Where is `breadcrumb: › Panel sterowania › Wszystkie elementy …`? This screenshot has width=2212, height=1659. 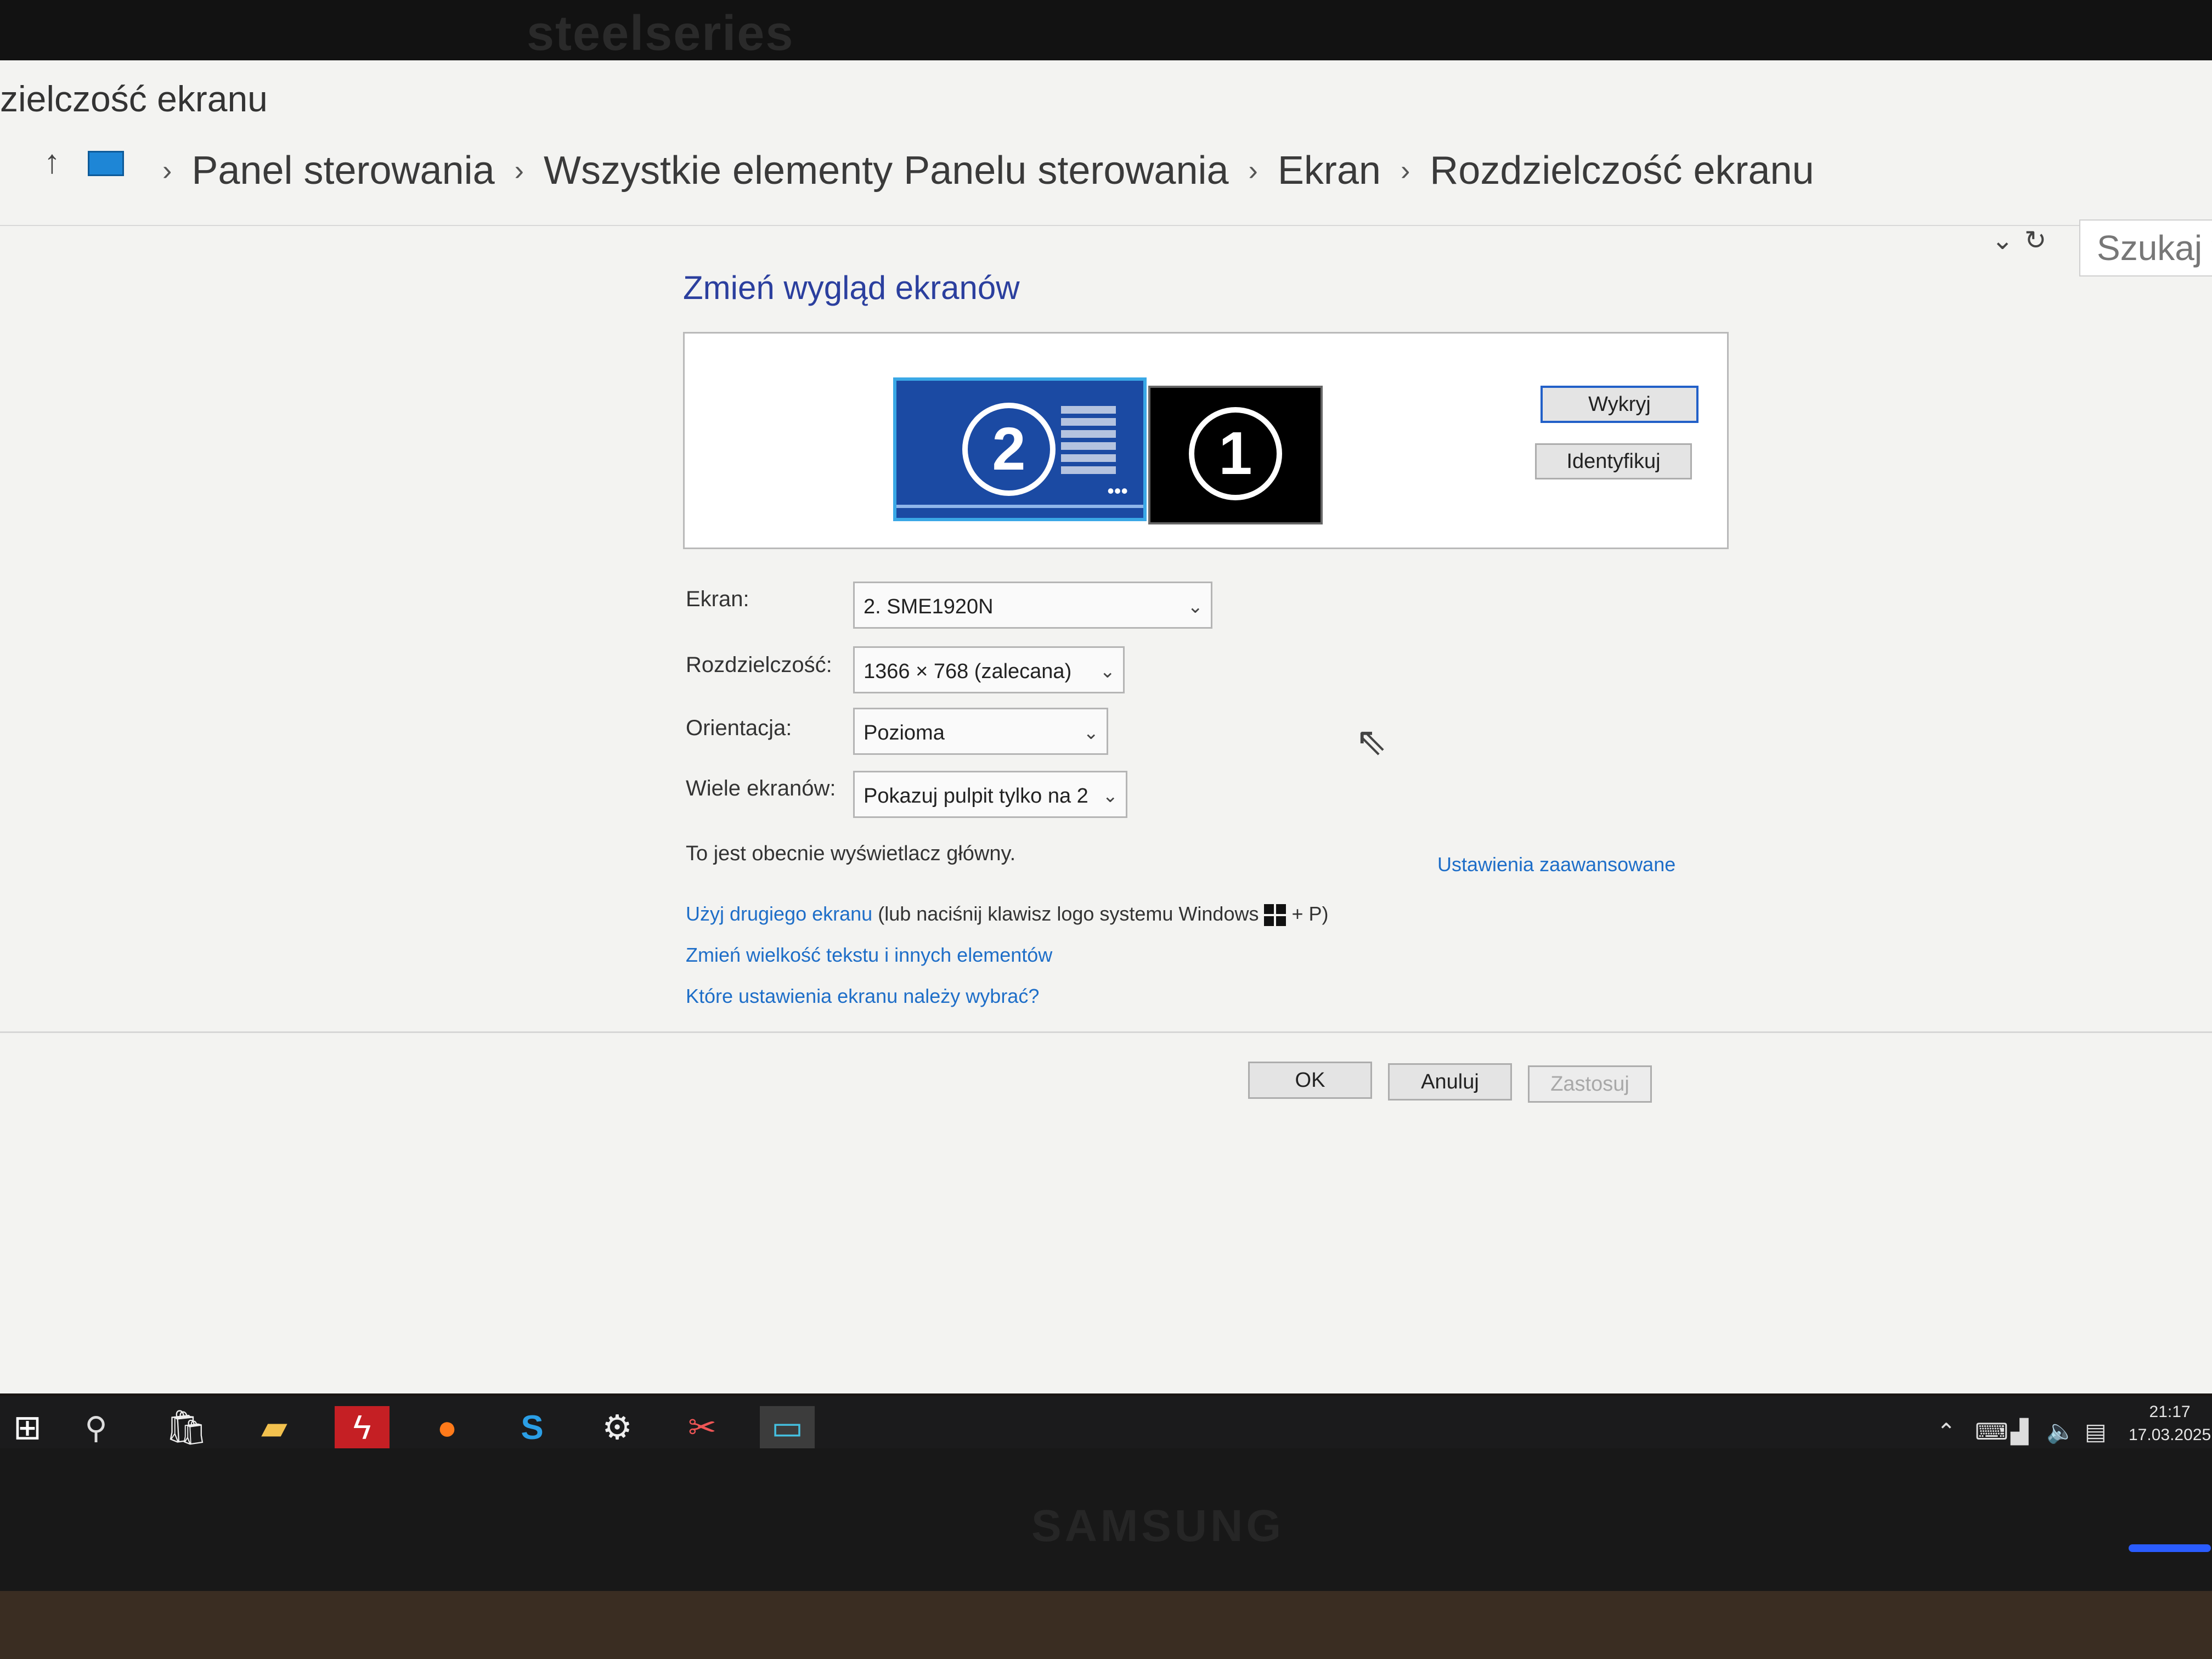
breadcrumb: › Panel sterowania › Wszystkie elementy … is located at coordinates (979, 170).